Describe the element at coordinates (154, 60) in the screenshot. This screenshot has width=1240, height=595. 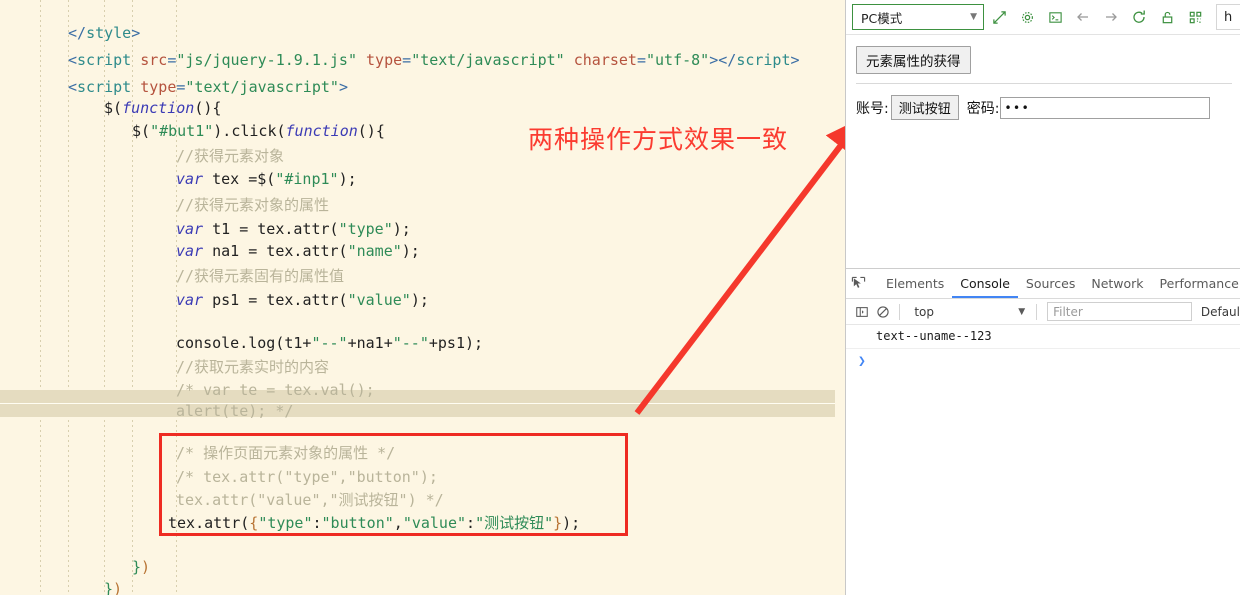
I see `code-token: src` at that location.